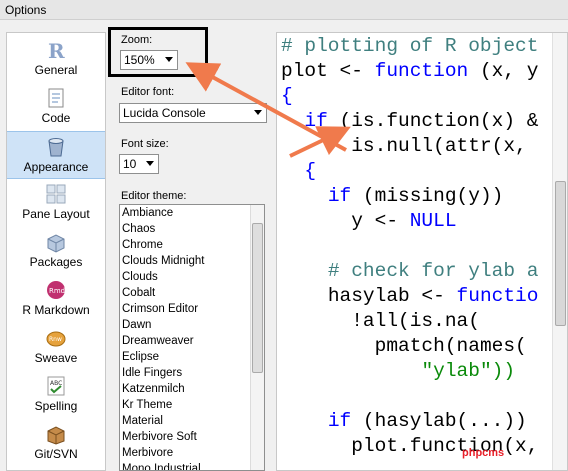 The height and width of the screenshot is (471, 568). I want to click on sidebar-item-code: Code, so click(56, 107).